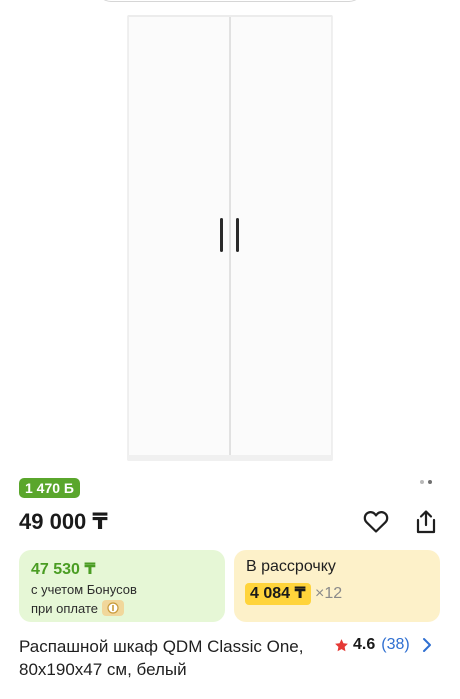 The height and width of the screenshot is (699, 460). What do you see at coordinates (84, 589) in the screenshot?
I see `bonus-caption-line1: с учетом Бонусов` at bounding box center [84, 589].